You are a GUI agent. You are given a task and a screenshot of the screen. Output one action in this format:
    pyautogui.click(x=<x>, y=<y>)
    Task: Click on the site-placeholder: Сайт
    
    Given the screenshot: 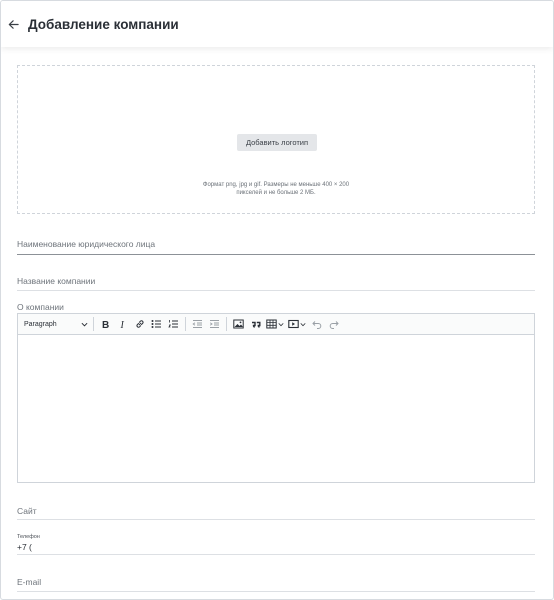 What is the action you would take?
    pyautogui.click(x=27, y=511)
    